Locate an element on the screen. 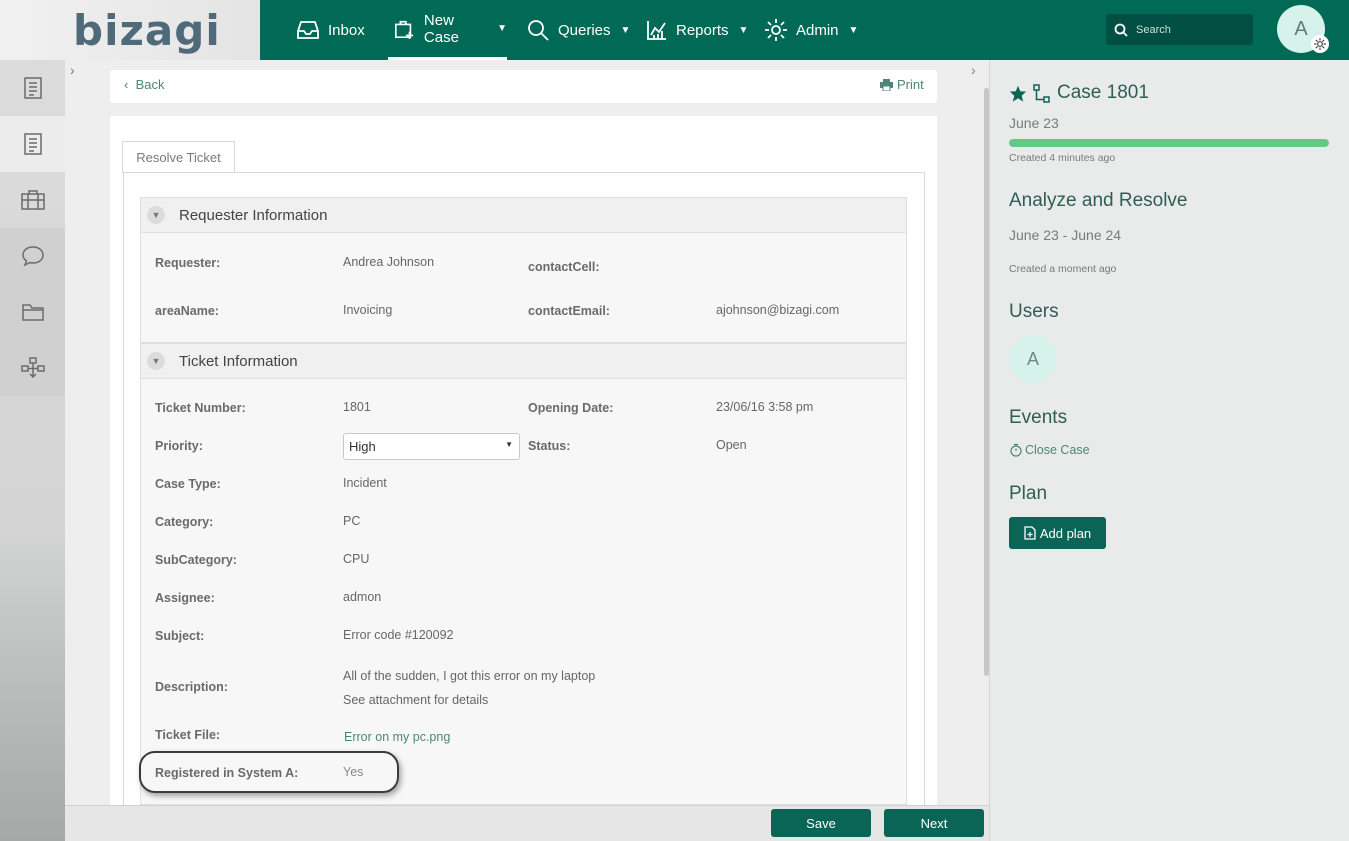  print-link: Print is located at coordinates (902, 84).